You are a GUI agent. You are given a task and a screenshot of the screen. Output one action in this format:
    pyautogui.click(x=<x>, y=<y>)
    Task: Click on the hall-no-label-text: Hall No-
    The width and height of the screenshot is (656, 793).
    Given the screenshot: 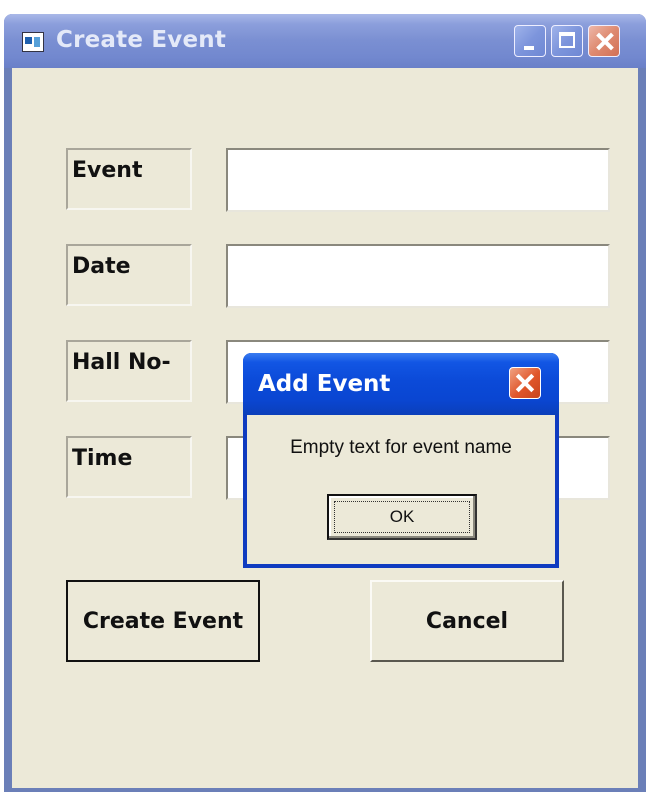 What is the action you would take?
    pyautogui.click(x=121, y=362)
    